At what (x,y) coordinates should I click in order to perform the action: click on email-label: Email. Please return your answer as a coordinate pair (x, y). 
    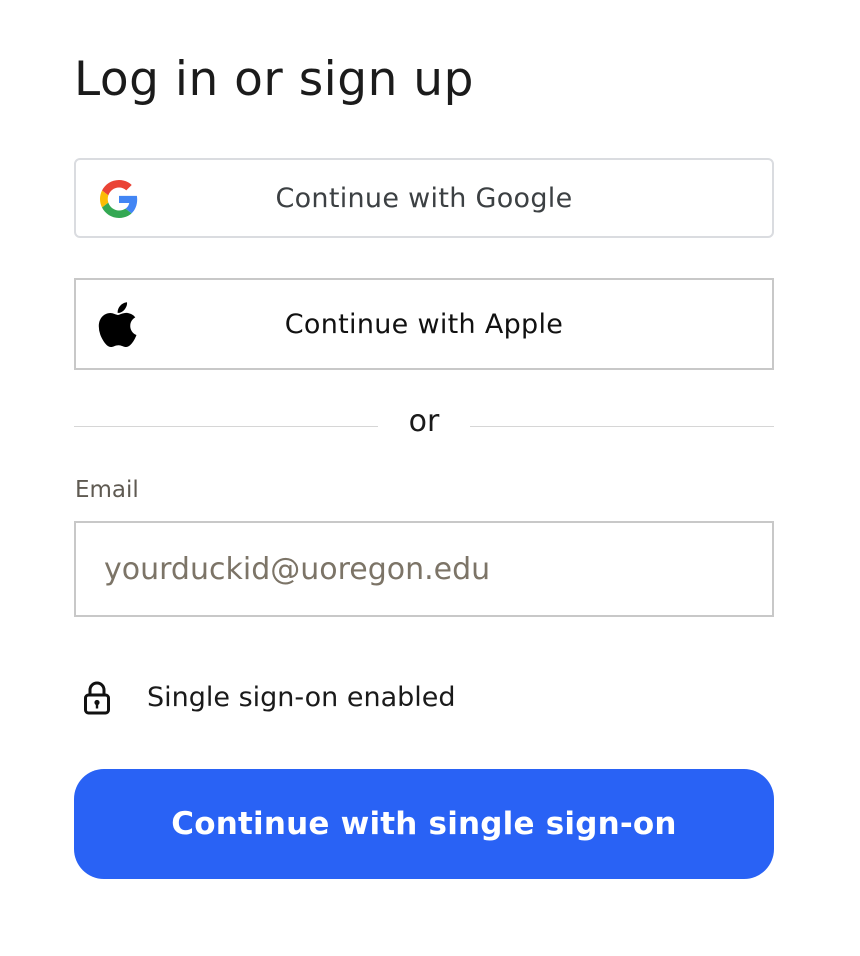
    Looking at the image, I should click on (107, 490).